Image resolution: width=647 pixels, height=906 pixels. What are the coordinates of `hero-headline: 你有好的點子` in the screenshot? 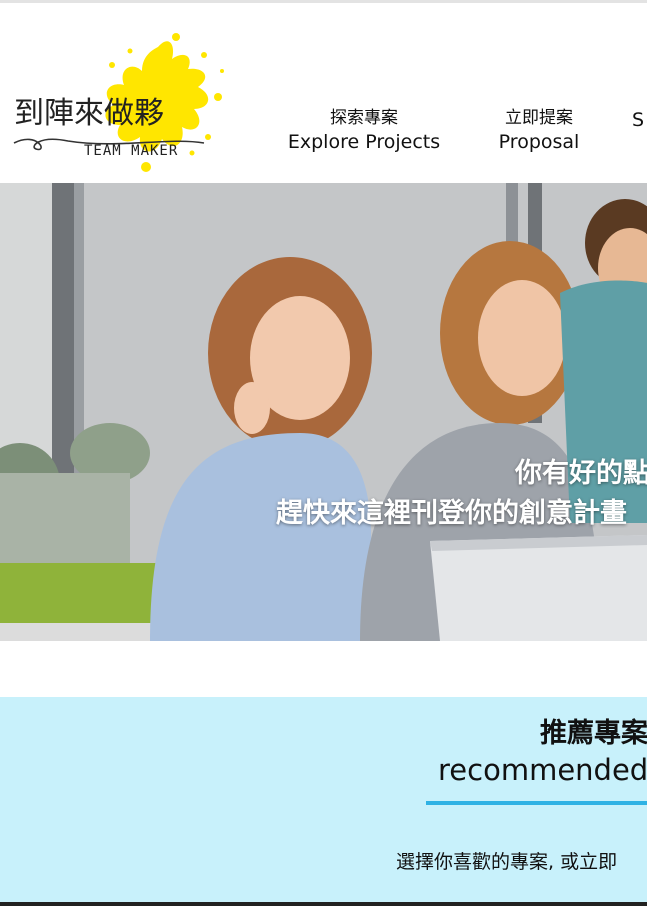 It's located at (581, 473).